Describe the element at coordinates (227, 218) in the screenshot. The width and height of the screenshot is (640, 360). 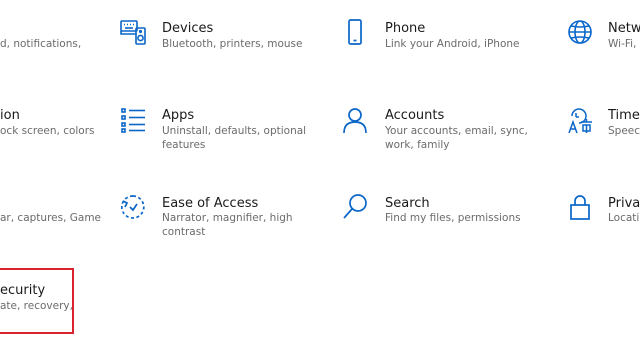
I see `tile-ease-of-access-desc-line1: Narrator, magnifier, high` at that location.